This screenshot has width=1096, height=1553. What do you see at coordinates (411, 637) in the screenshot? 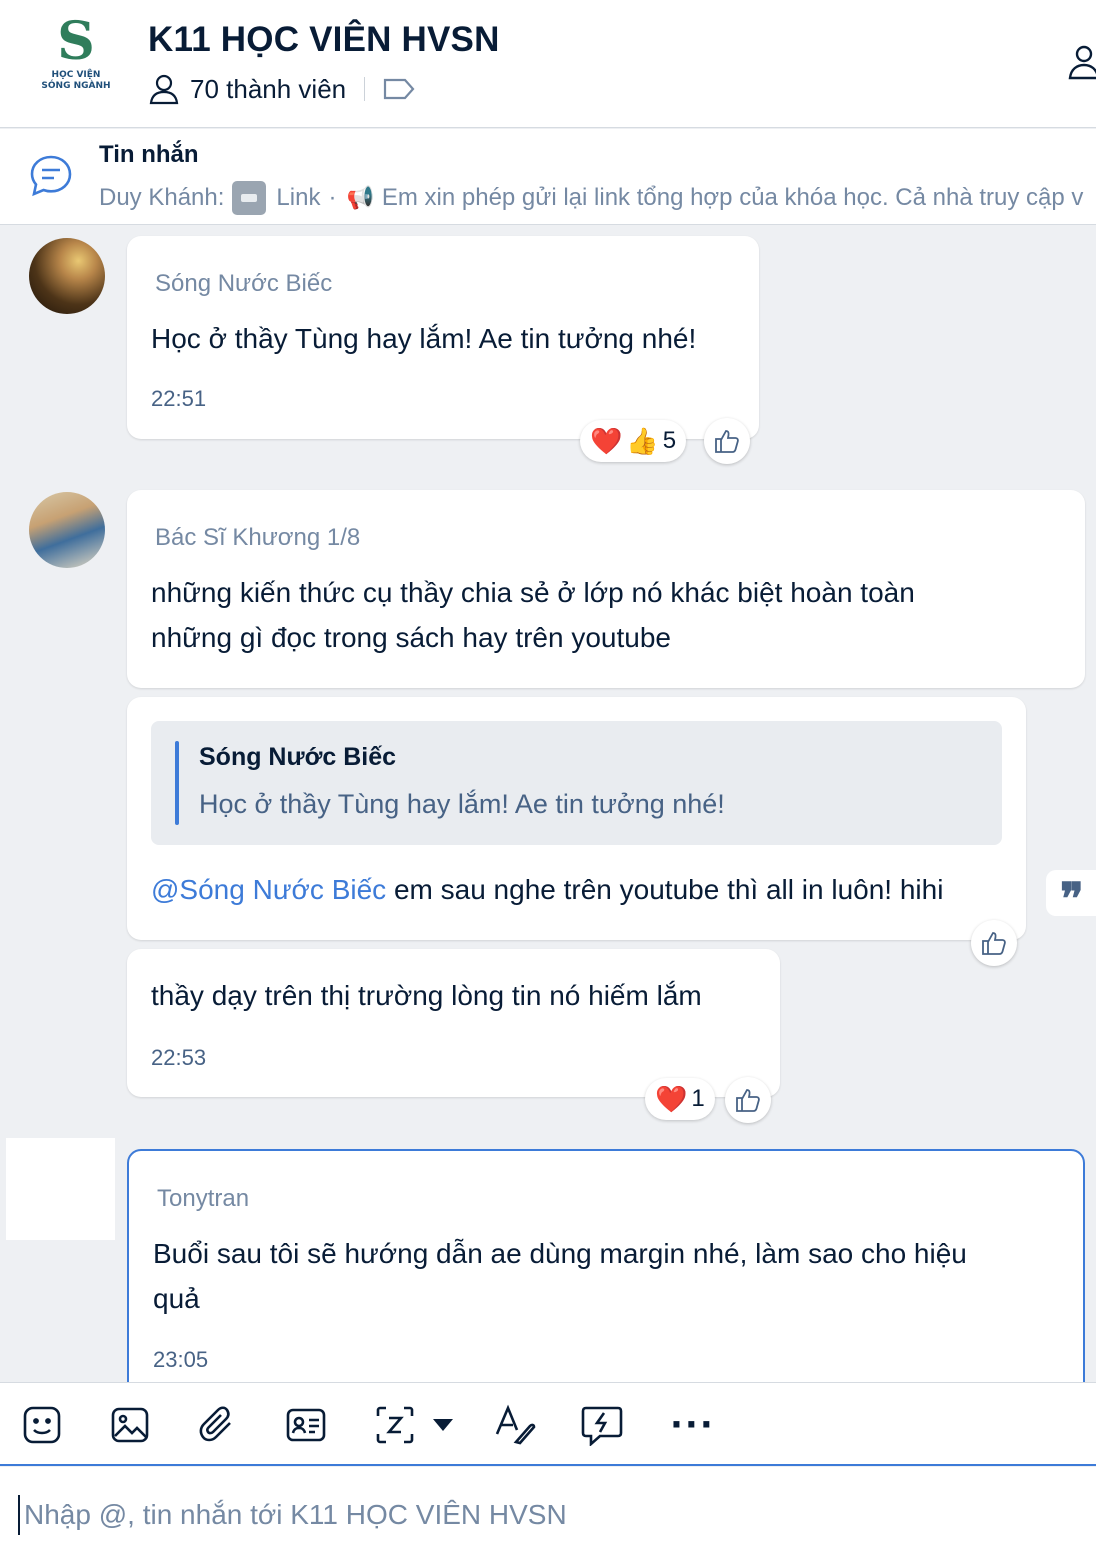
I see `message-text-line-2: những gì đọc trong sách hay trên youtube` at bounding box center [411, 637].